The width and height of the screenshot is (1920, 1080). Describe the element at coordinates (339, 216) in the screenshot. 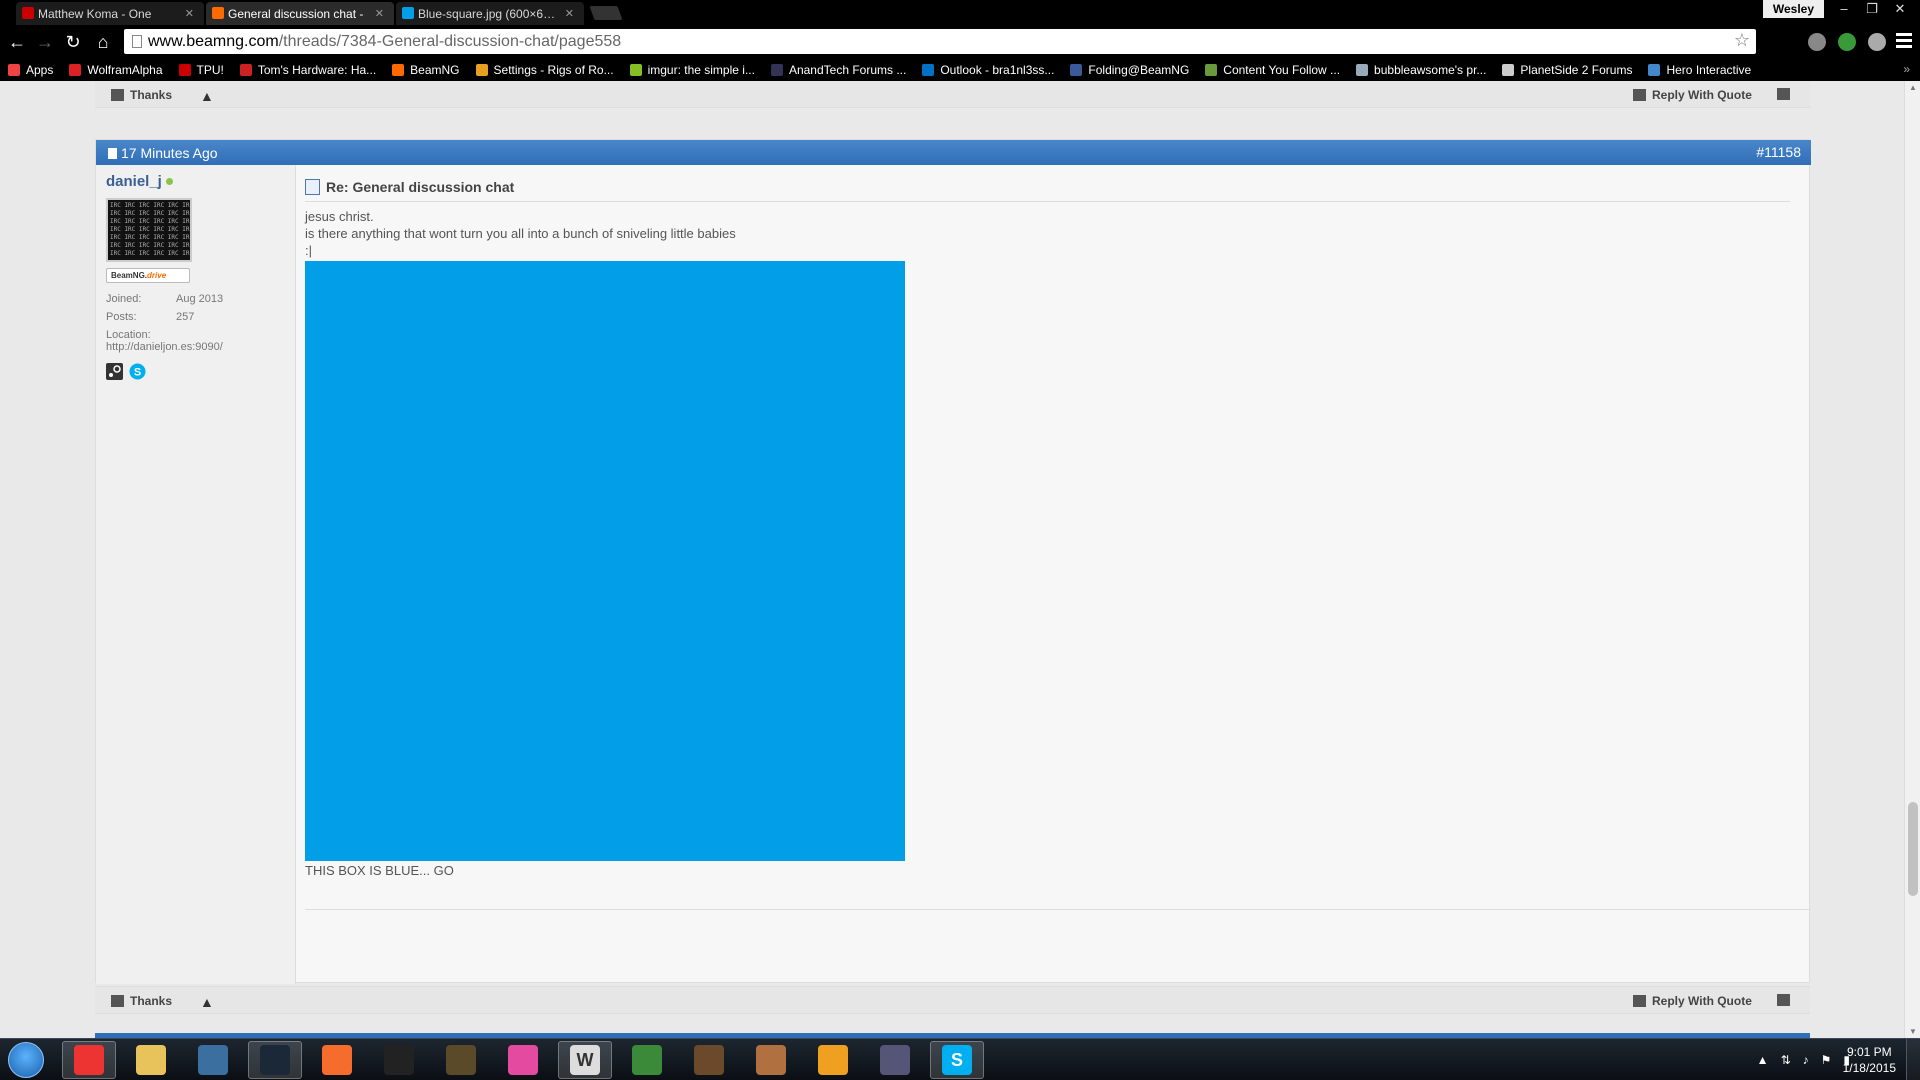

I see `message-line: jesus christ.` at that location.